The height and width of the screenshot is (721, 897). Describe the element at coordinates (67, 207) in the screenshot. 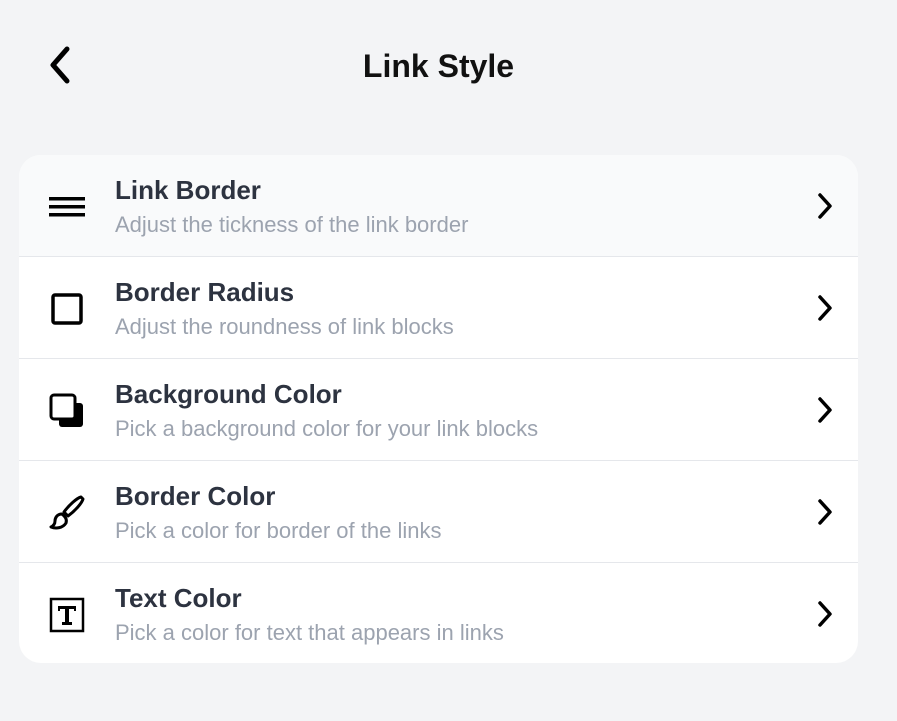

I see `menu-lines-icon` at that location.